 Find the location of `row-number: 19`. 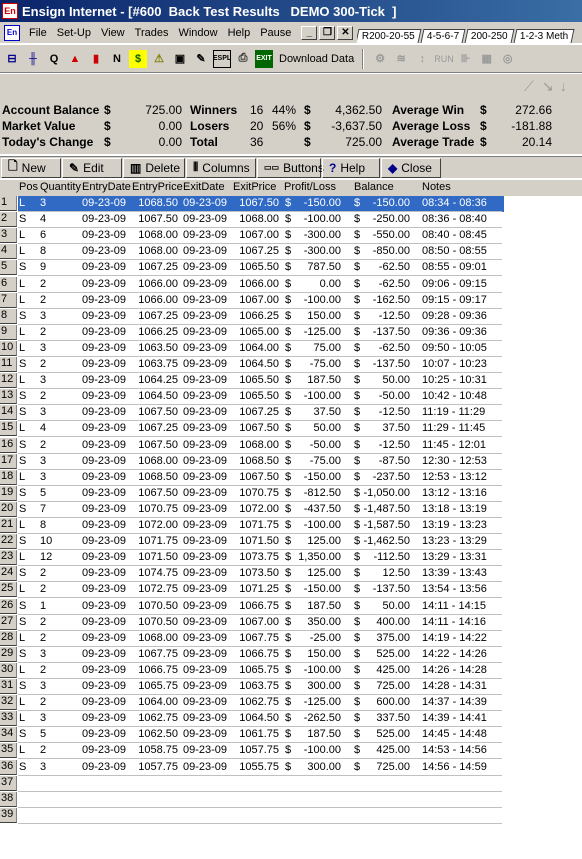

row-number: 19 is located at coordinates (8, 493).